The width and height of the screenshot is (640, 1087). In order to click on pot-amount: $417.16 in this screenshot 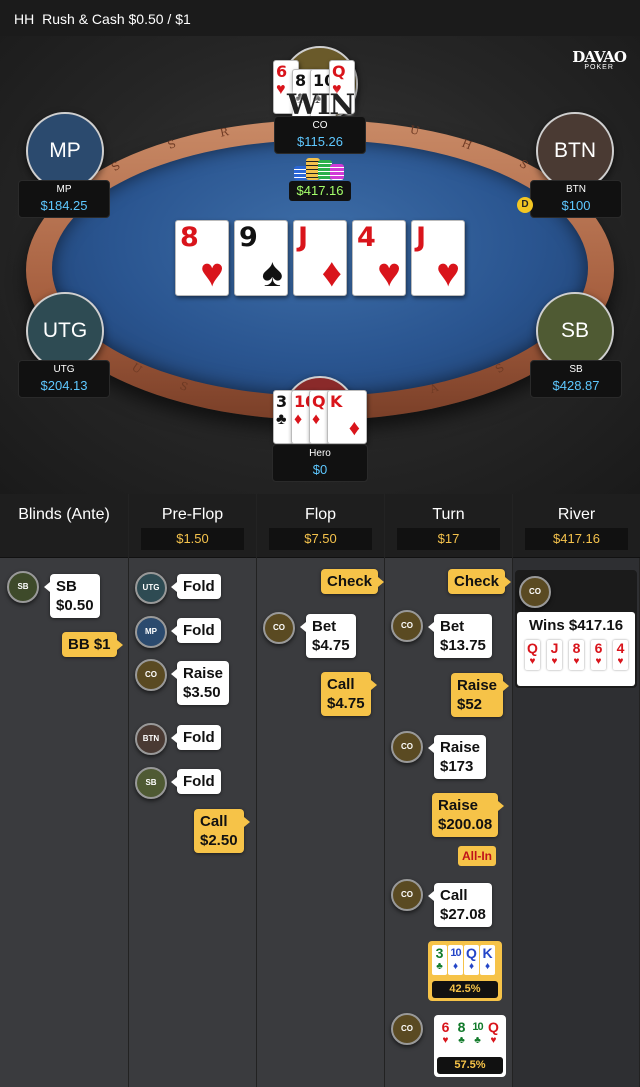, I will do `click(320, 191)`.